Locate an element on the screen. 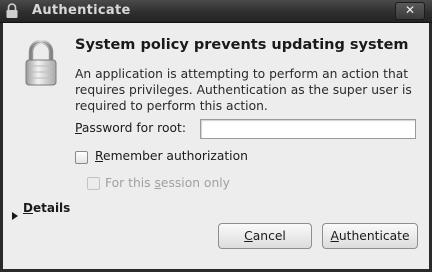 The width and height of the screenshot is (432, 272). cancel-button: Cancel is located at coordinates (265, 236).